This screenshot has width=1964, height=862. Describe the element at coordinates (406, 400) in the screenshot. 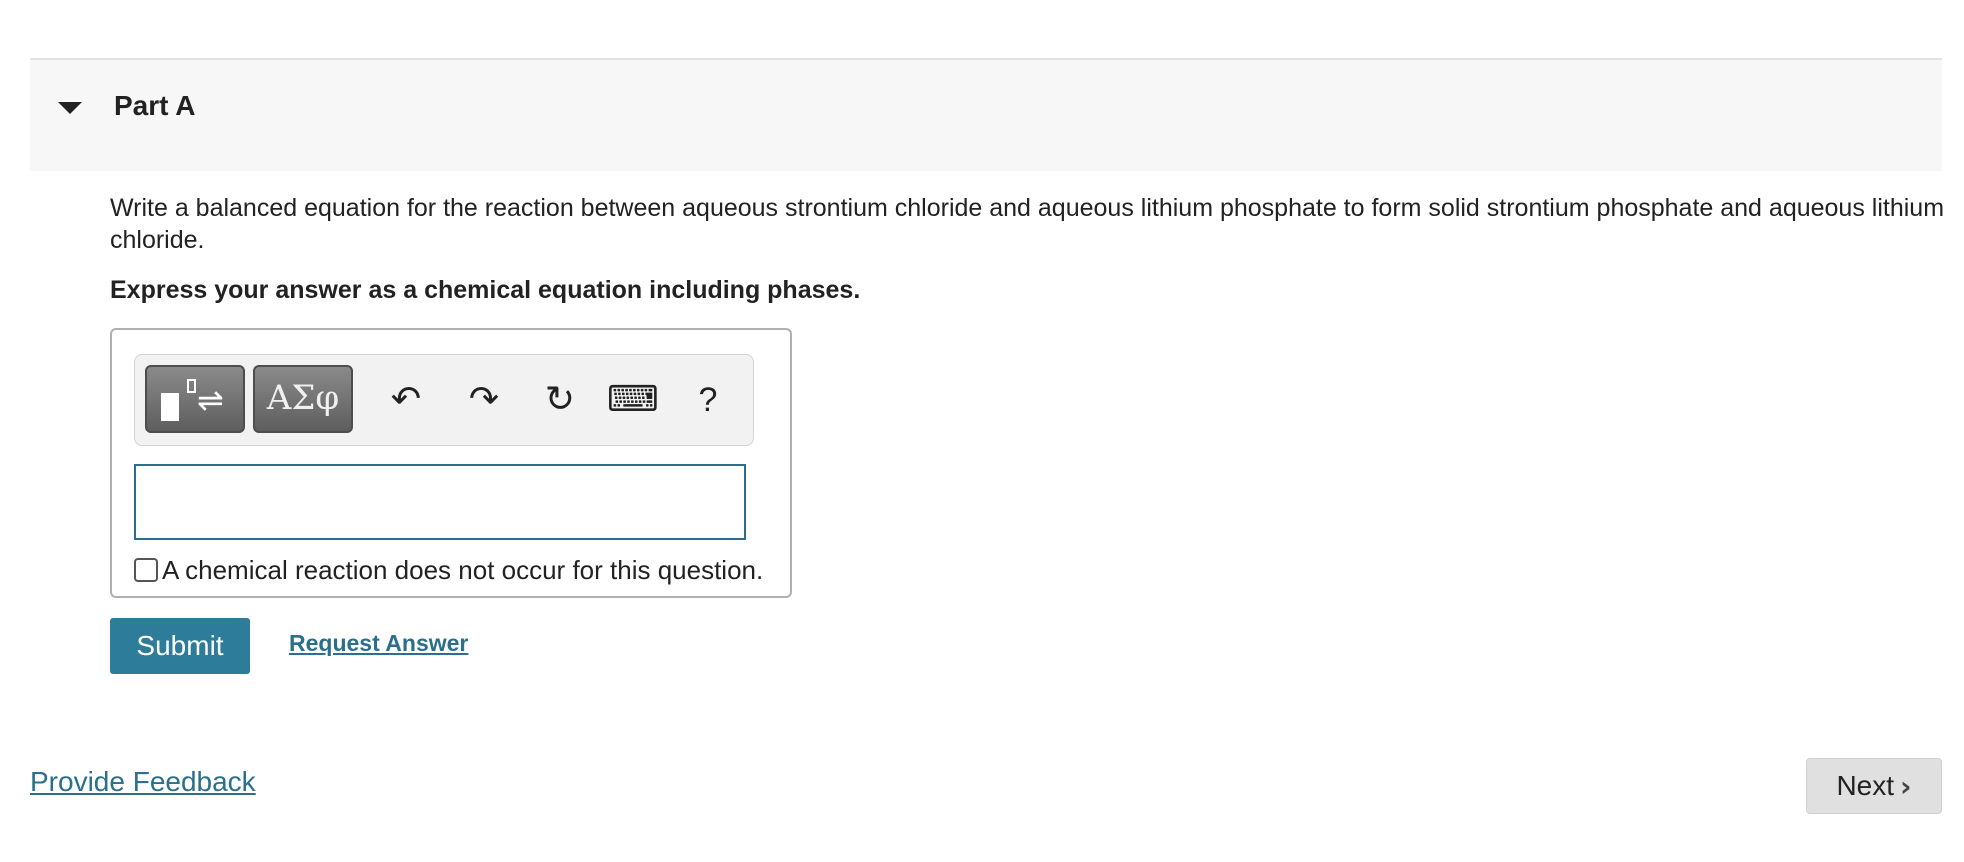

I see `undo-icon: ↶` at that location.